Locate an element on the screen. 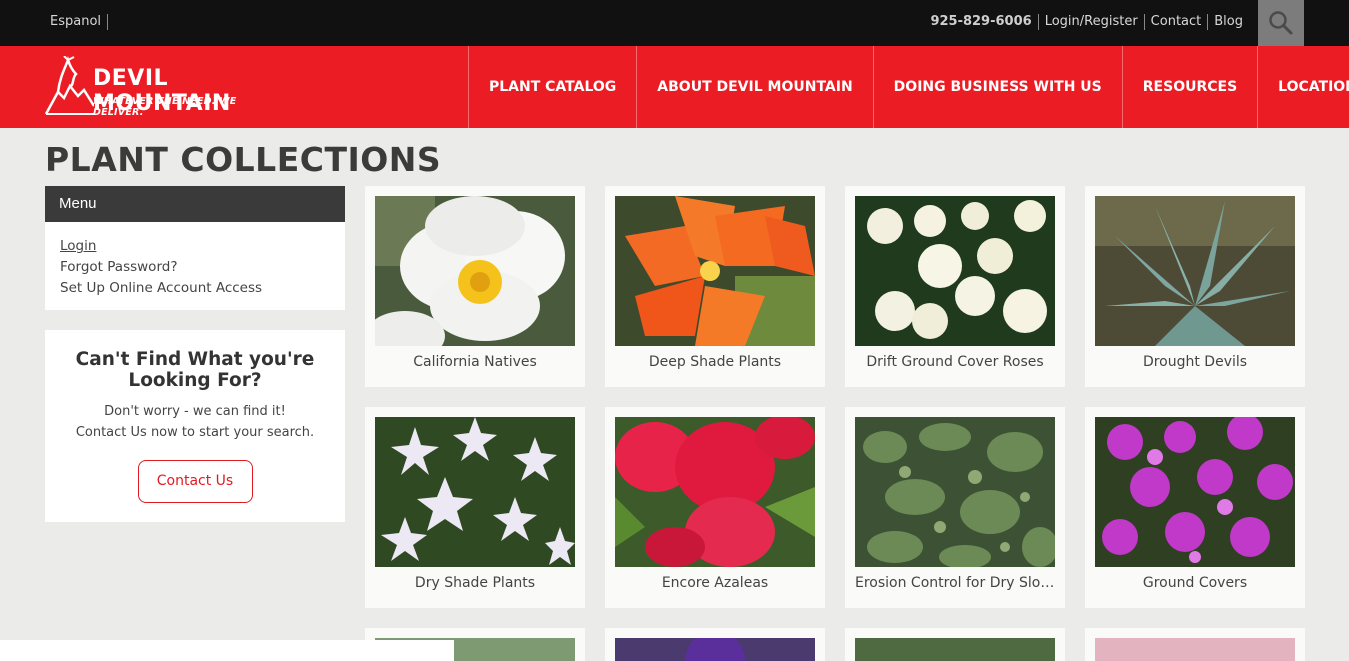 This screenshot has width=1349, height=661. menu-title: Menu is located at coordinates (195, 204).